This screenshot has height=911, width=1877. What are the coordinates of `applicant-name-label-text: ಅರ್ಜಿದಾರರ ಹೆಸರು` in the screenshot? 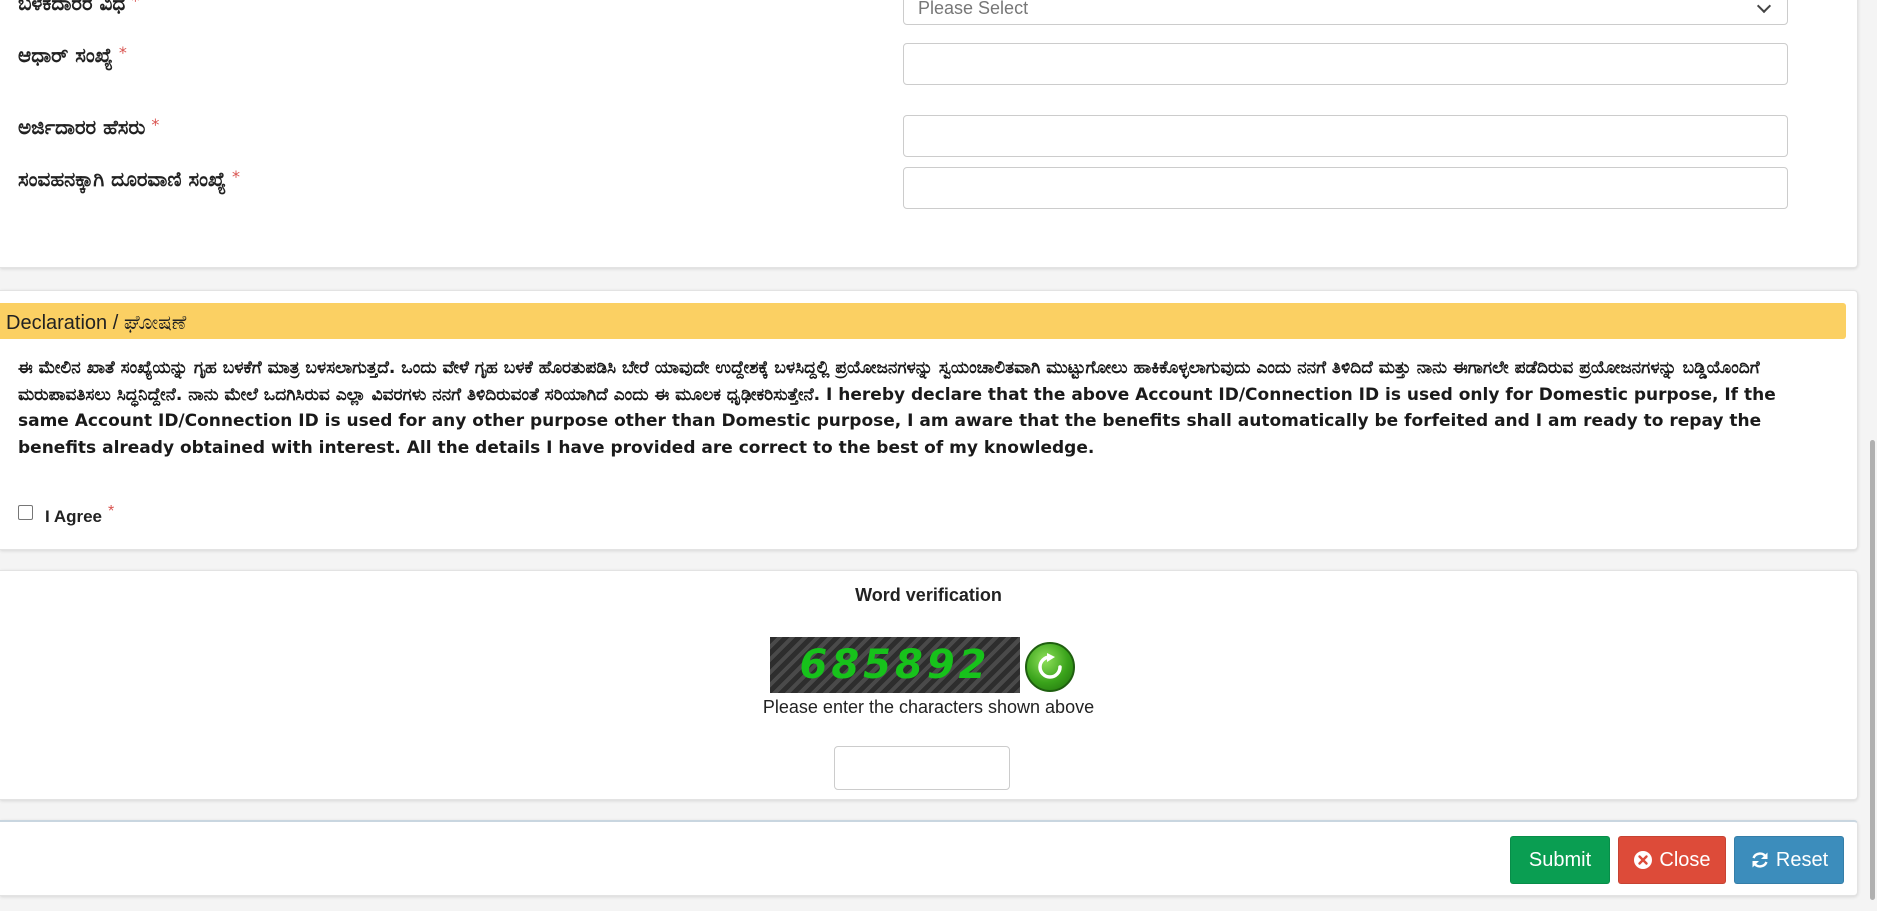 It's located at (82, 127).